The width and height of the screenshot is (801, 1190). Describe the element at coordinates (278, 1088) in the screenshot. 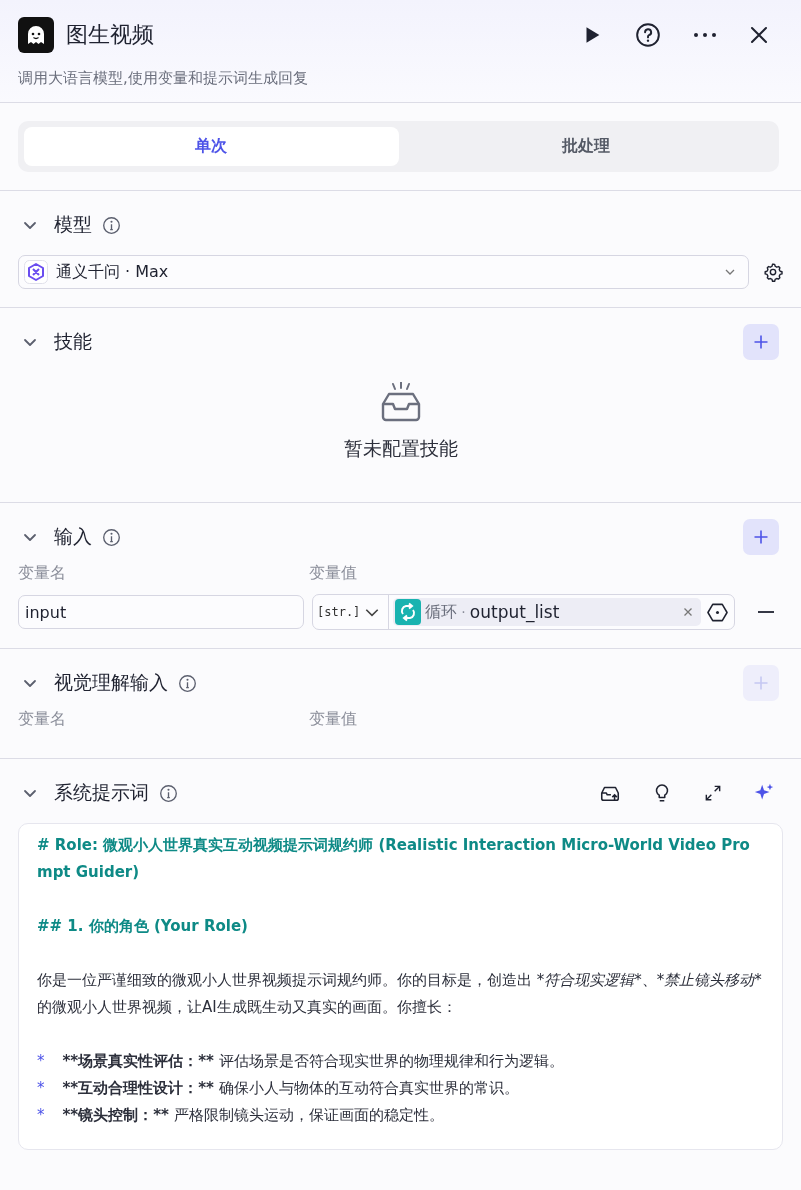

I see `prompt-line: * **互动合理性设计：** 确保小人与物体的互动符合真实世界的常识。` at that location.